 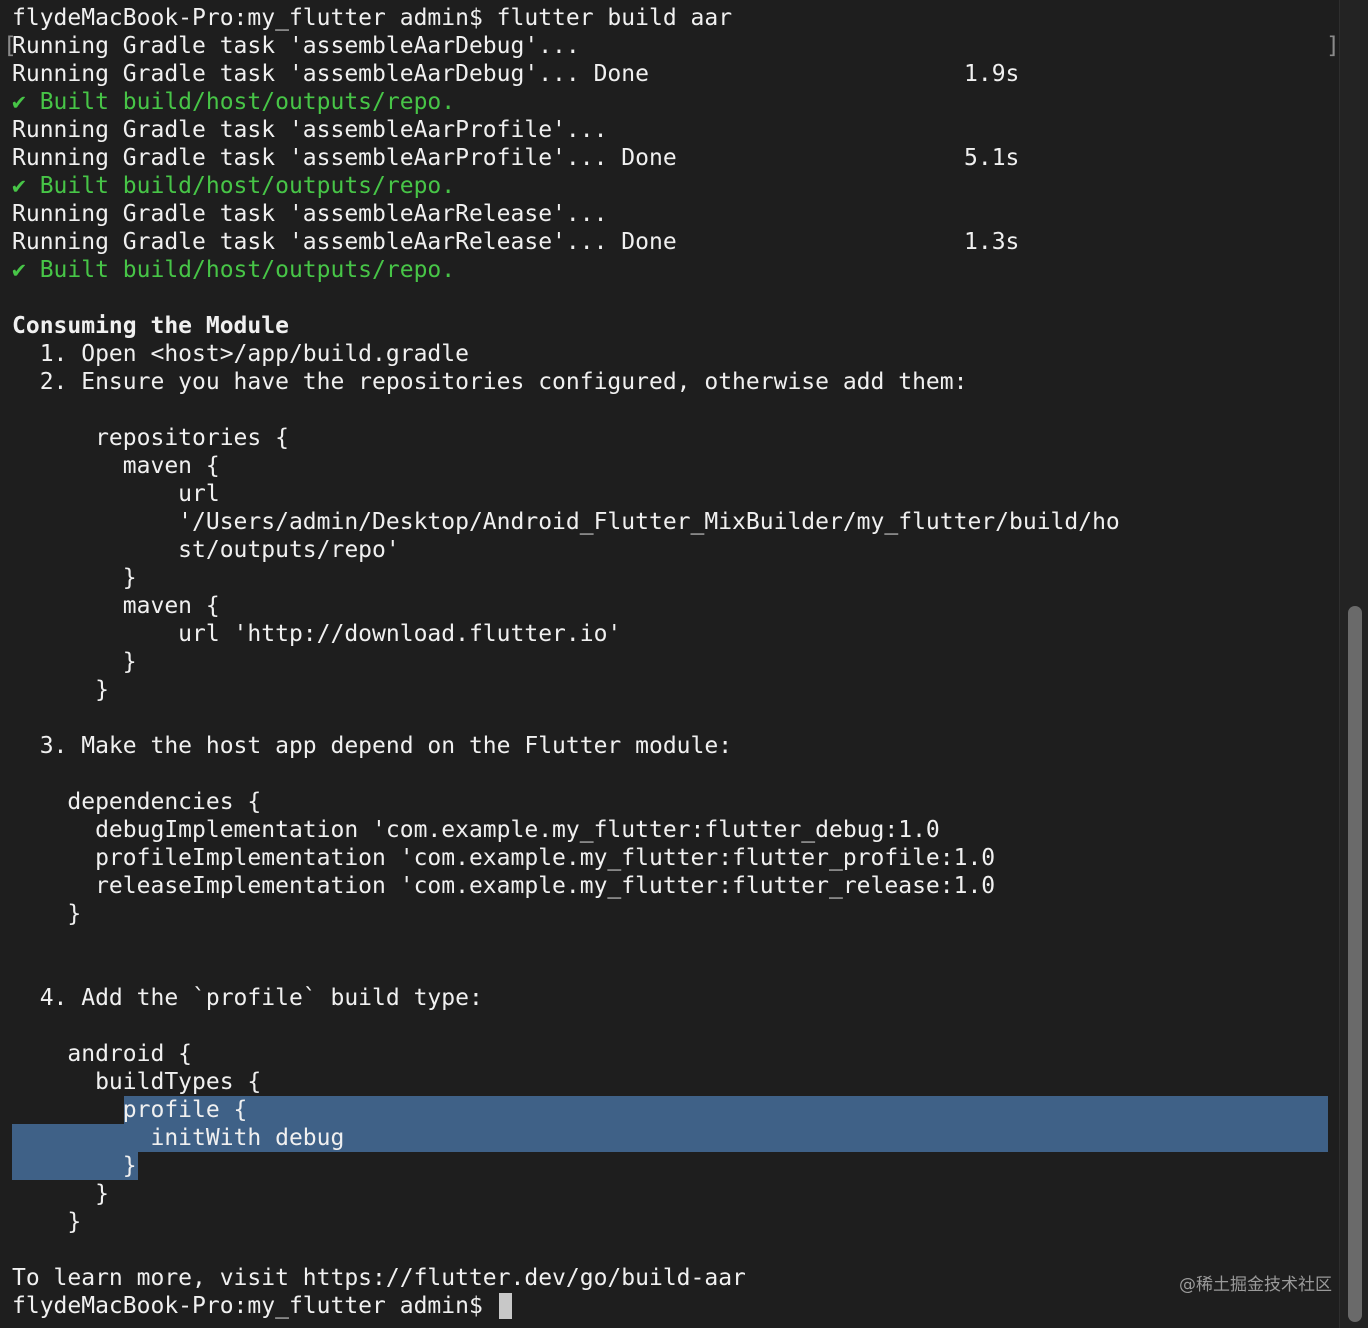 I want to click on text-cursor, so click(x=505, y=1306).